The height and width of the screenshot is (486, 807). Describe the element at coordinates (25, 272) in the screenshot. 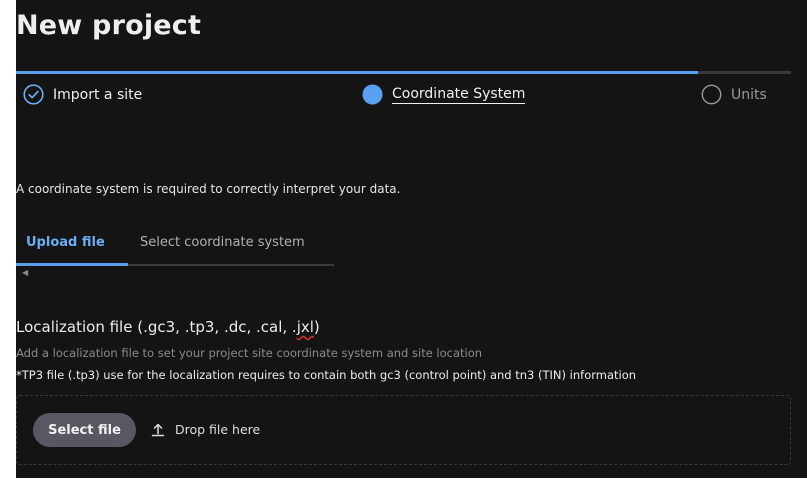

I see `caret-left-icon: ◀` at that location.